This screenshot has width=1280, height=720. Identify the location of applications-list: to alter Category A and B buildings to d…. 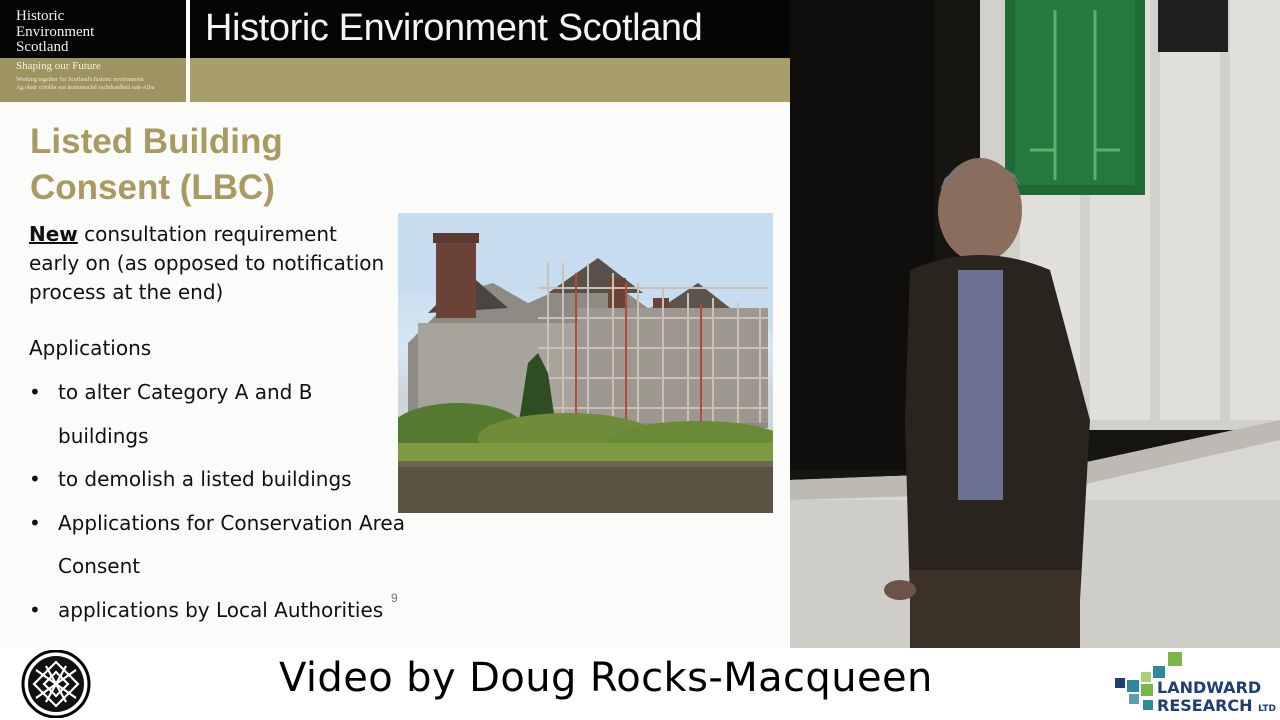
(219, 501).